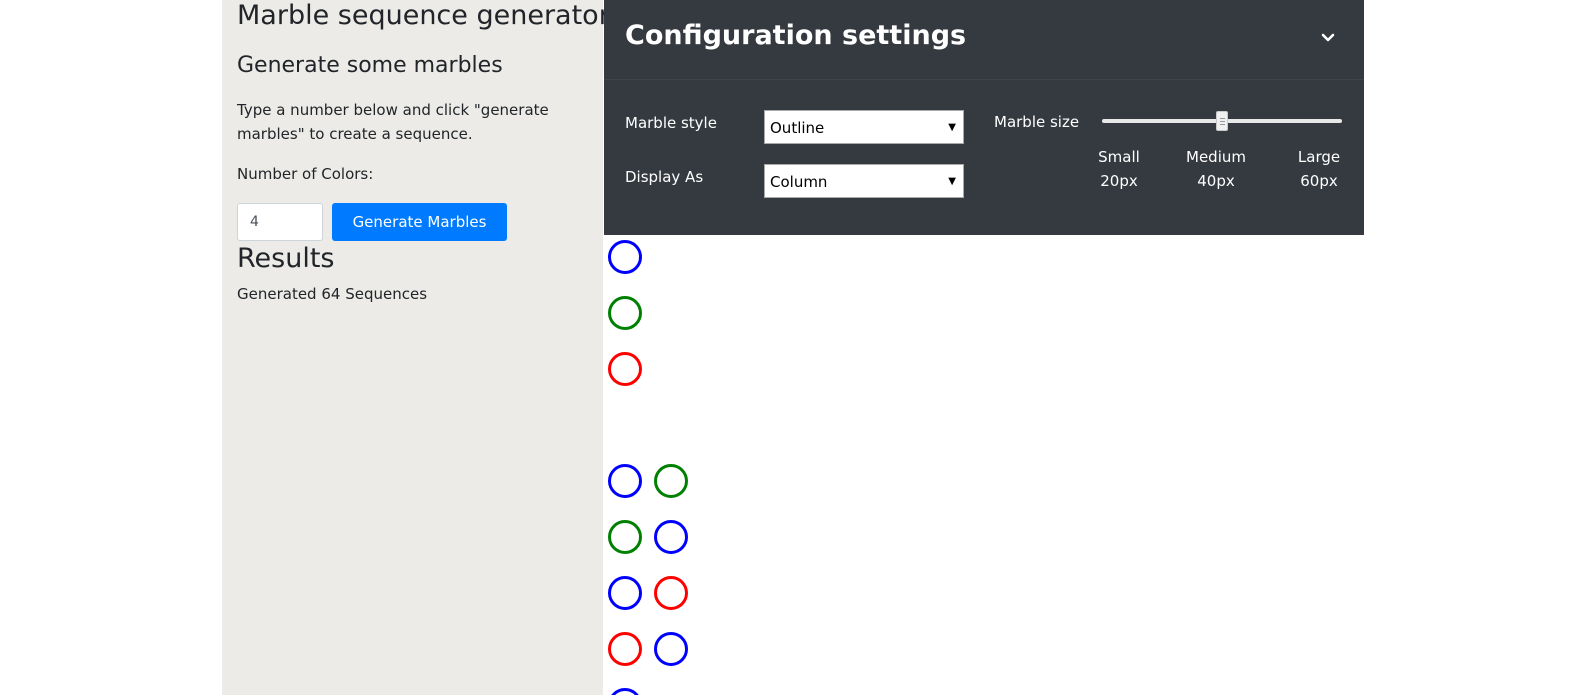 This screenshot has height=695, width=1581. Describe the element at coordinates (1328, 38) in the screenshot. I see `chevron-down-icon` at that location.